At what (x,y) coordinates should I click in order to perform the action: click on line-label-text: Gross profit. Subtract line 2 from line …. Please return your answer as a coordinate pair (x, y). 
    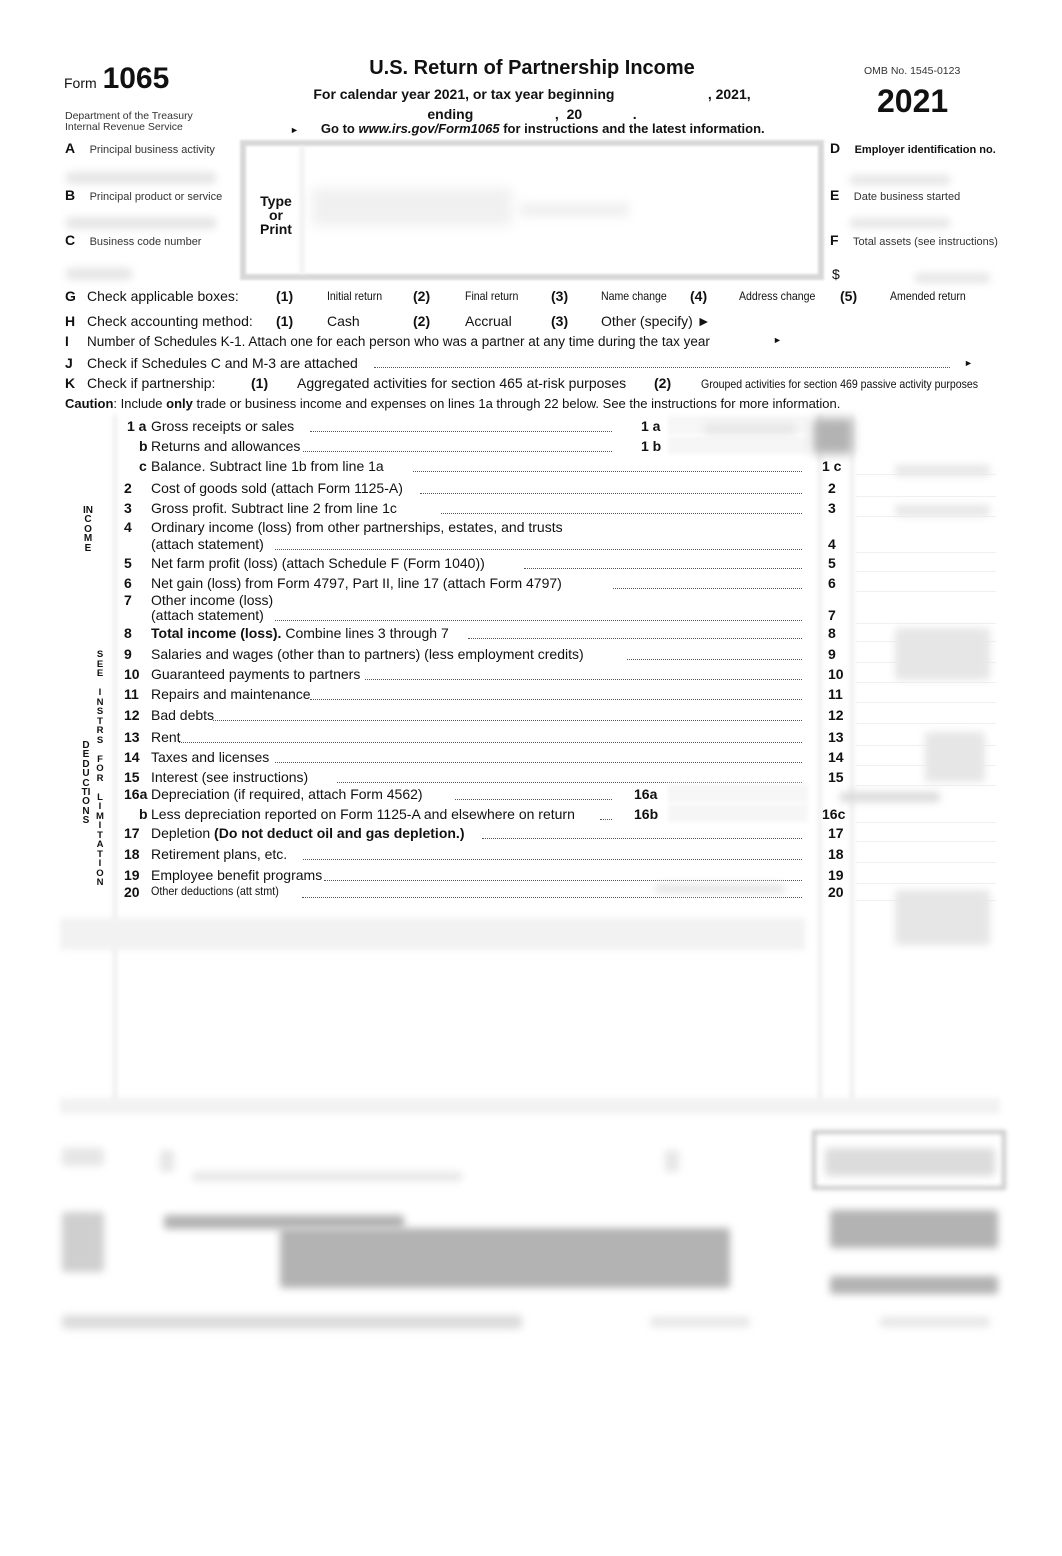
    Looking at the image, I should click on (274, 508).